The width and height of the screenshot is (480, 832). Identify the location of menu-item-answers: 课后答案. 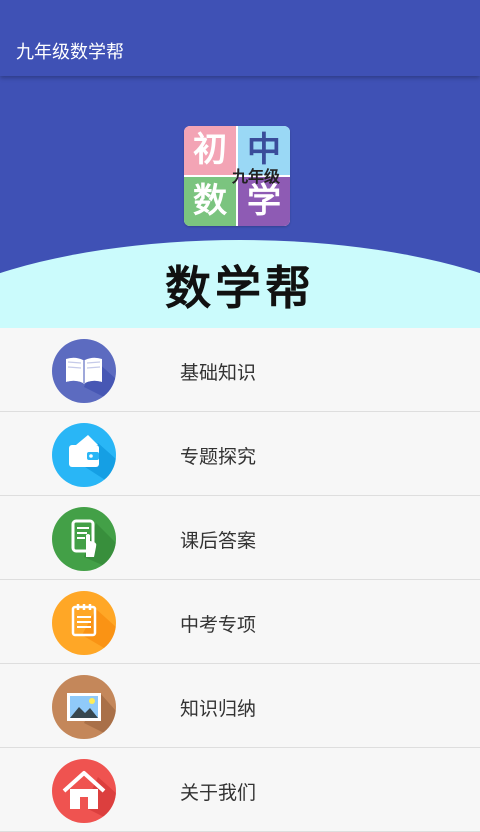
(240, 538).